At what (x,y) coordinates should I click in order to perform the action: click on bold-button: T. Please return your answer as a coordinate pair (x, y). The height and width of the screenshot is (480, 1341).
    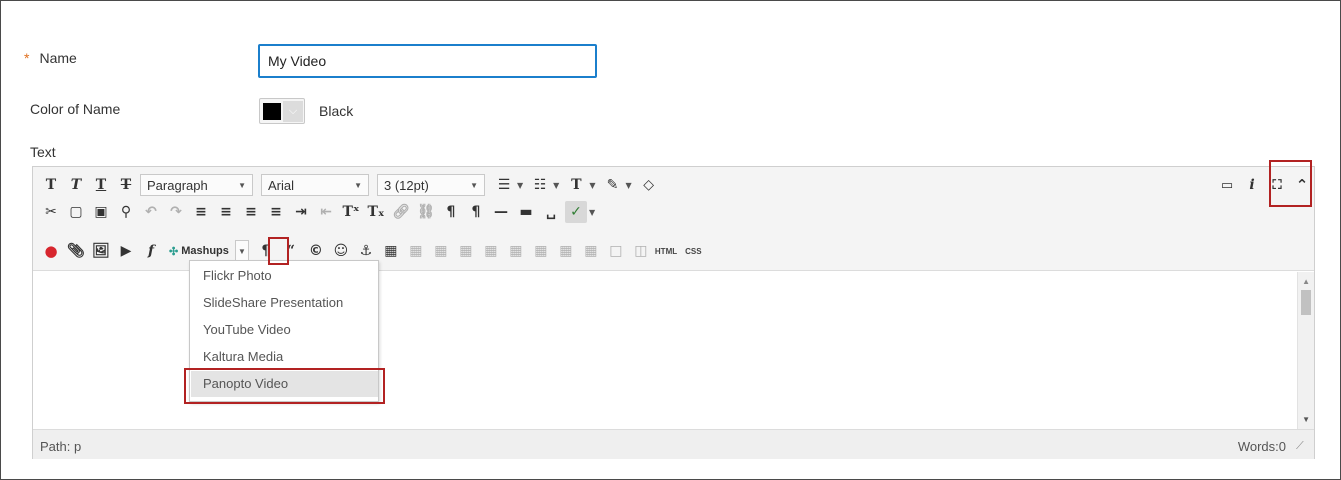
    Looking at the image, I should click on (51, 185).